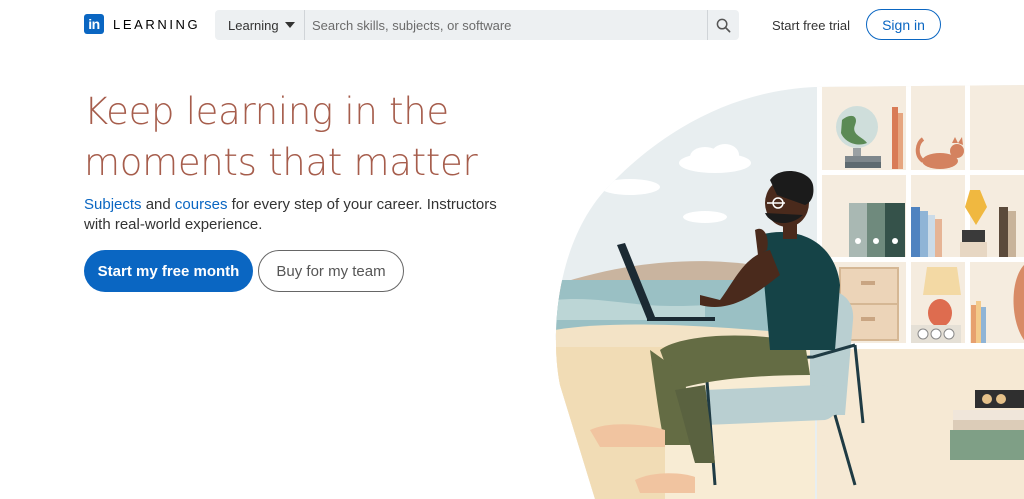  What do you see at coordinates (903, 24) in the screenshot?
I see `sign-in-button: Sign in` at bounding box center [903, 24].